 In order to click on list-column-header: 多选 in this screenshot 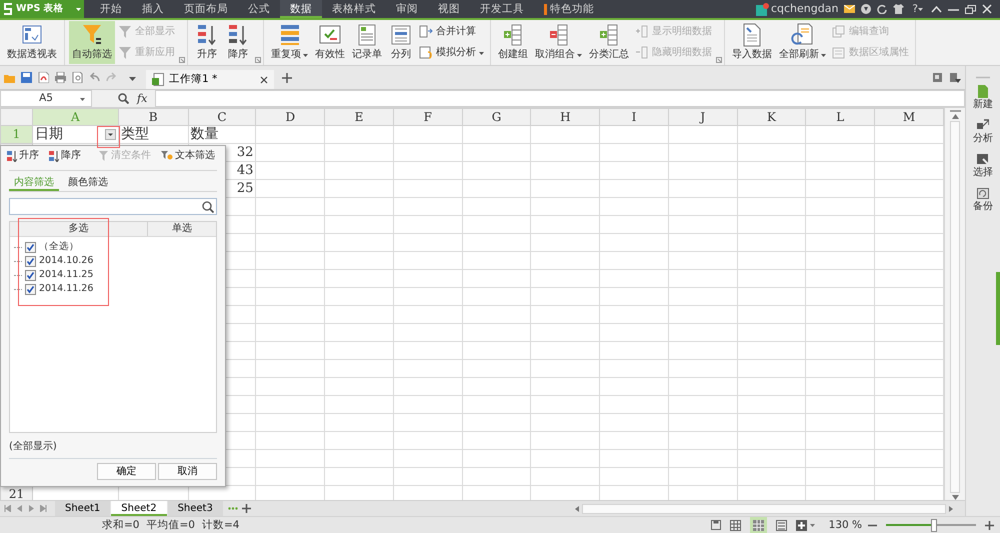, I will do `click(79, 229)`.